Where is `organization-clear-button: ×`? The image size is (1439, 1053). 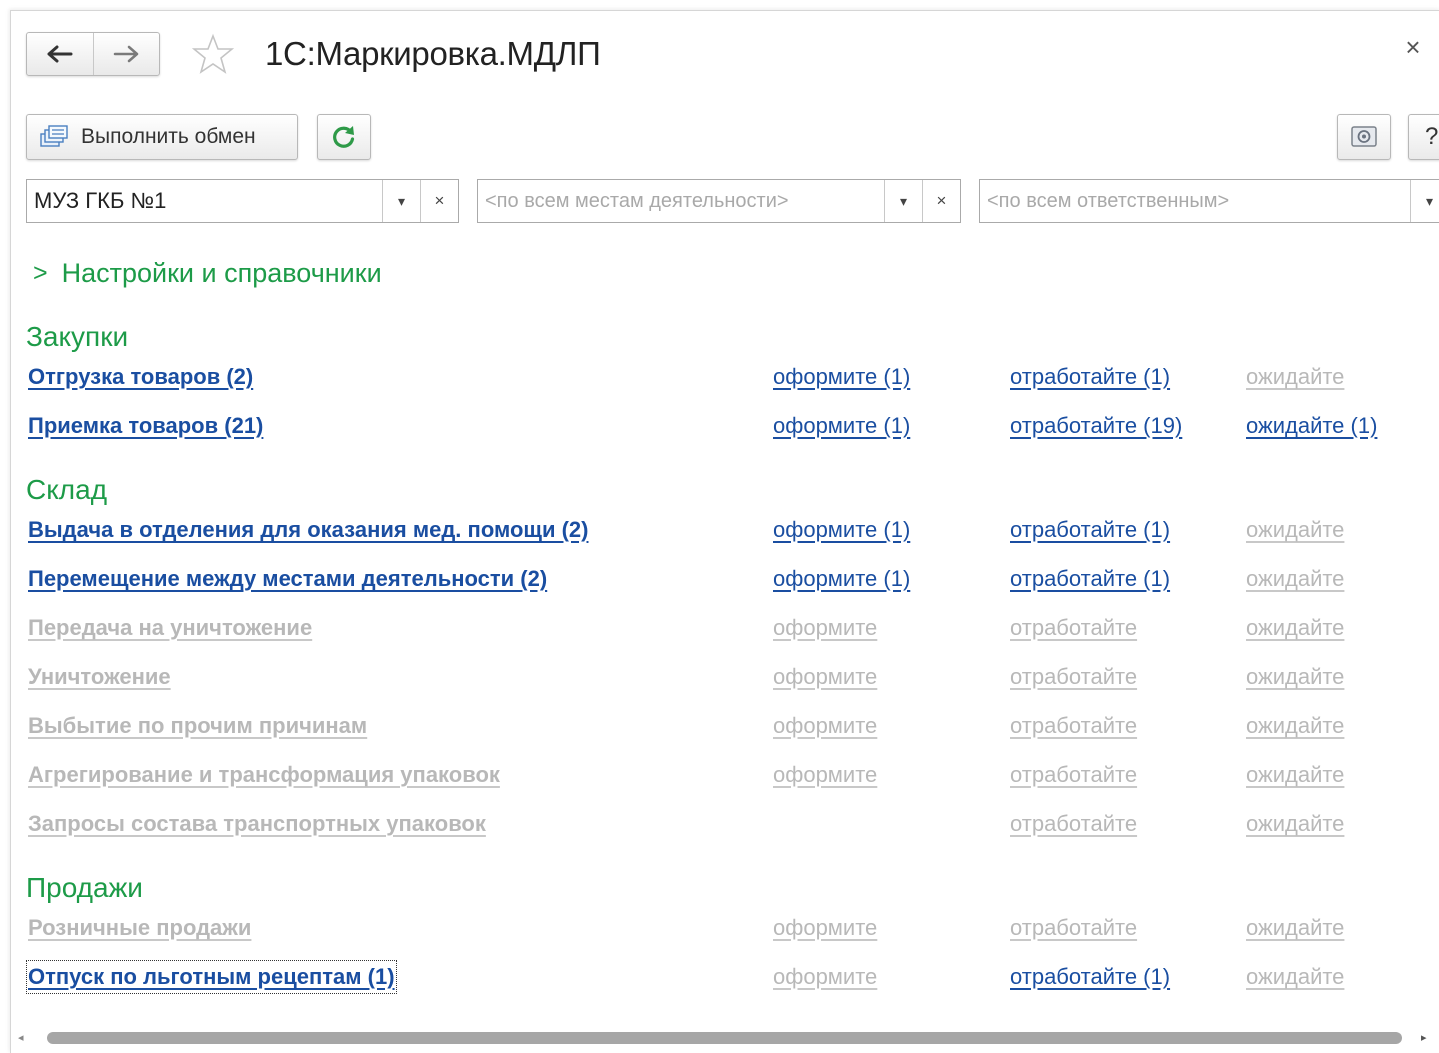 organization-clear-button: × is located at coordinates (439, 201).